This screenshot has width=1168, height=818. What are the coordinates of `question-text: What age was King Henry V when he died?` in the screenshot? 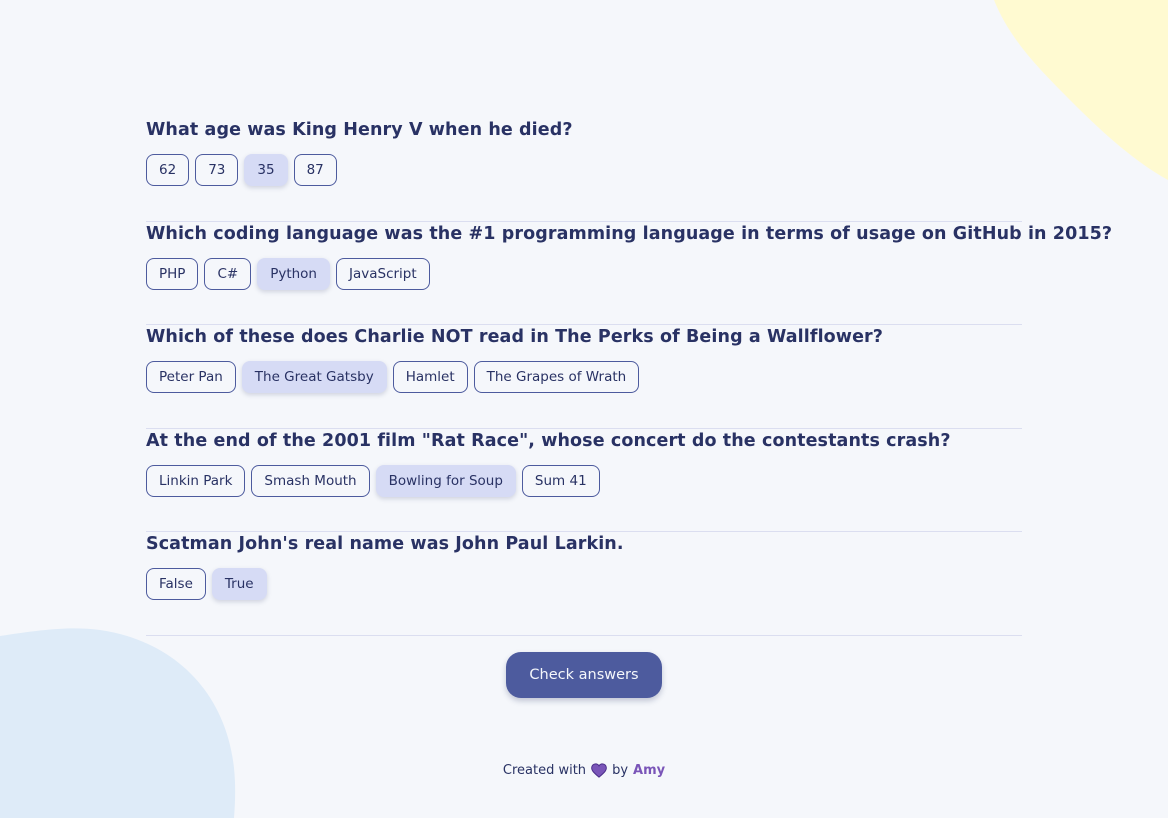 It's located at (359, 130).